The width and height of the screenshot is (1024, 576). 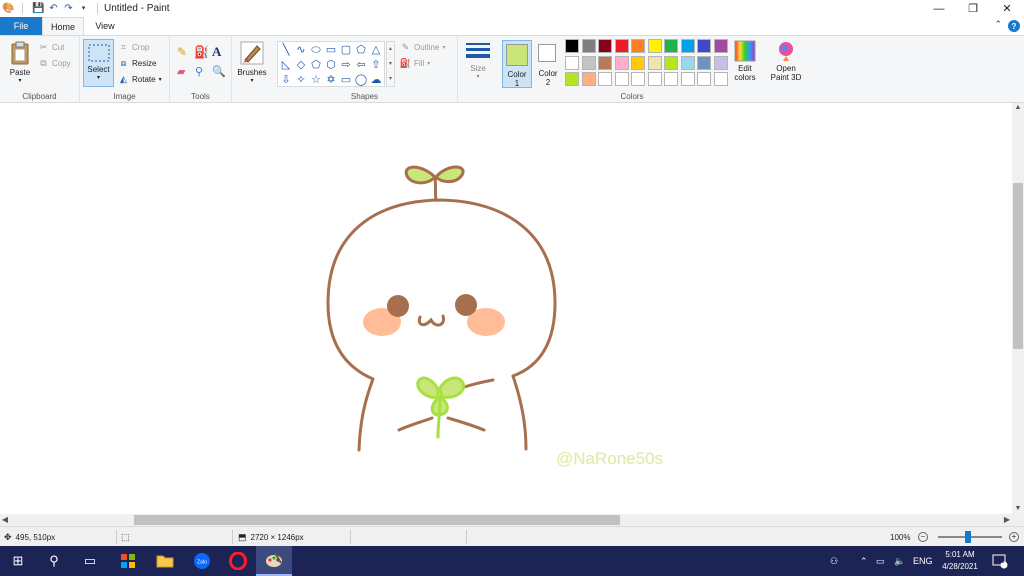 What do you see at coordinates (390, 64) in the screenshot?
I see `shapes-scroll: ▴ ▾ ▾` at bounding box center [390, 64].